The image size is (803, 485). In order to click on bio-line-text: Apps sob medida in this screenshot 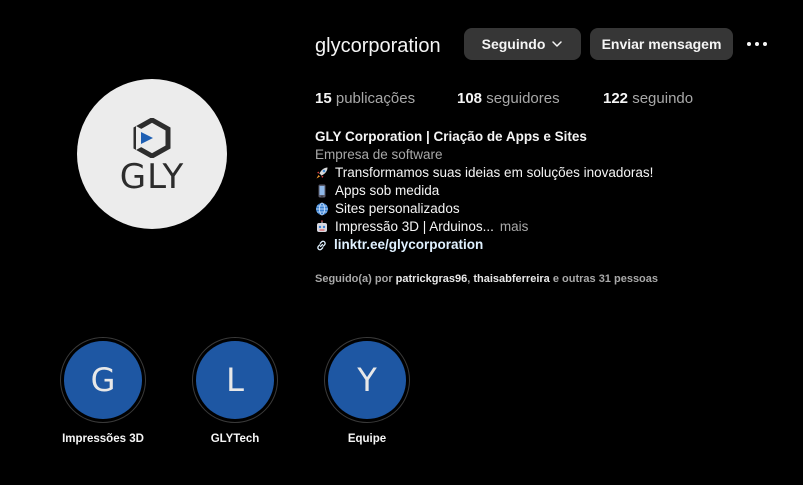, I will do `click(387, 190)`.